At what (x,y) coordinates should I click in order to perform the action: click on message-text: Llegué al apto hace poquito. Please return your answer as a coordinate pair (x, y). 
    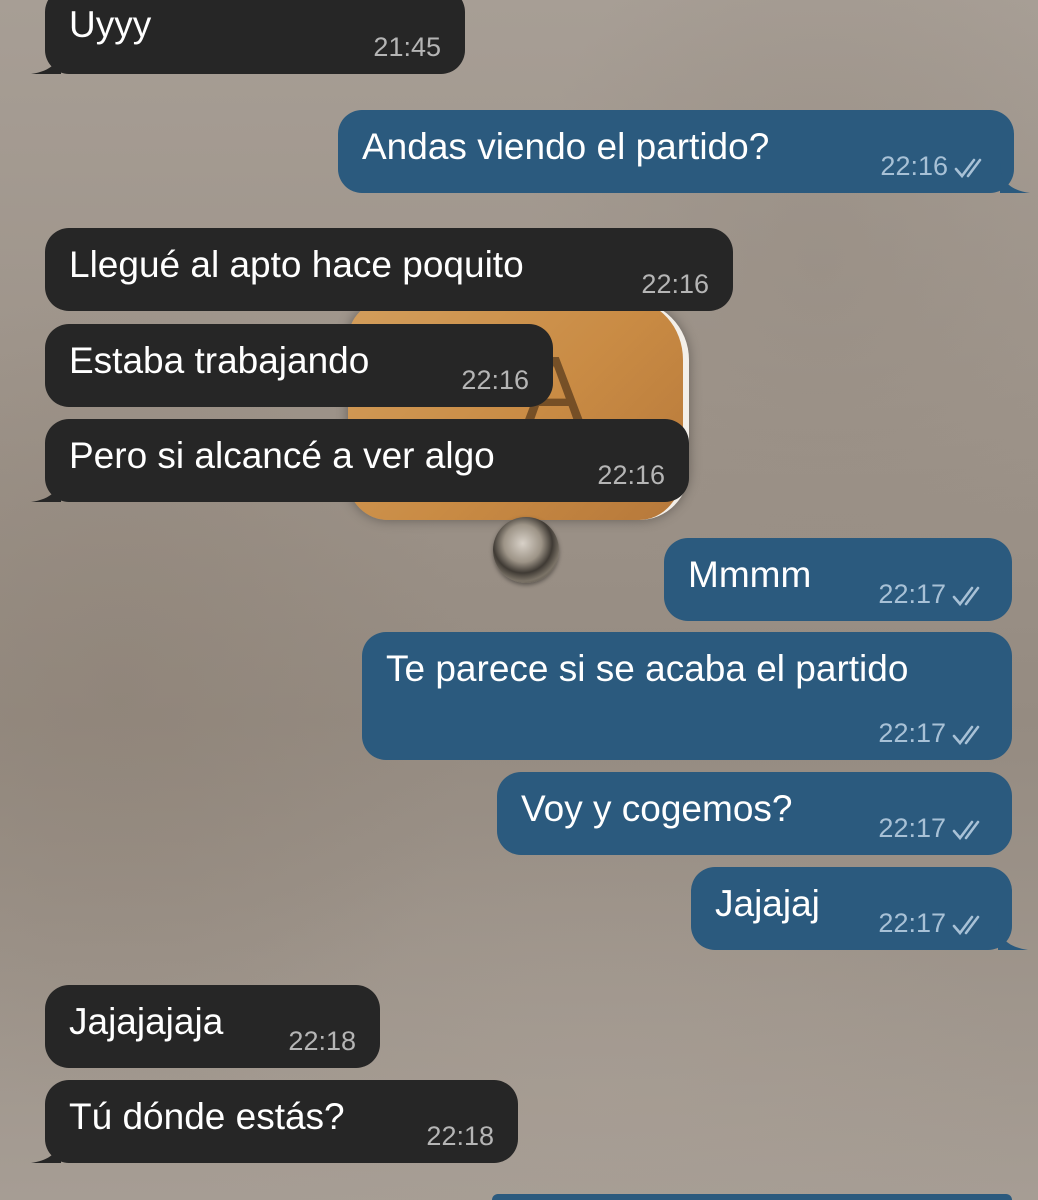
    Looking at the image, I should click on (296, 264).